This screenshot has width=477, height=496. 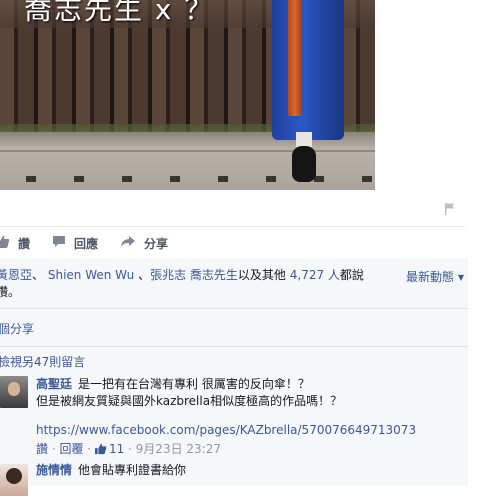 What do you see at coordinates (187, 151) in the screenshot?
I see `photo-ground-seam` at bounding box center [187, 151].